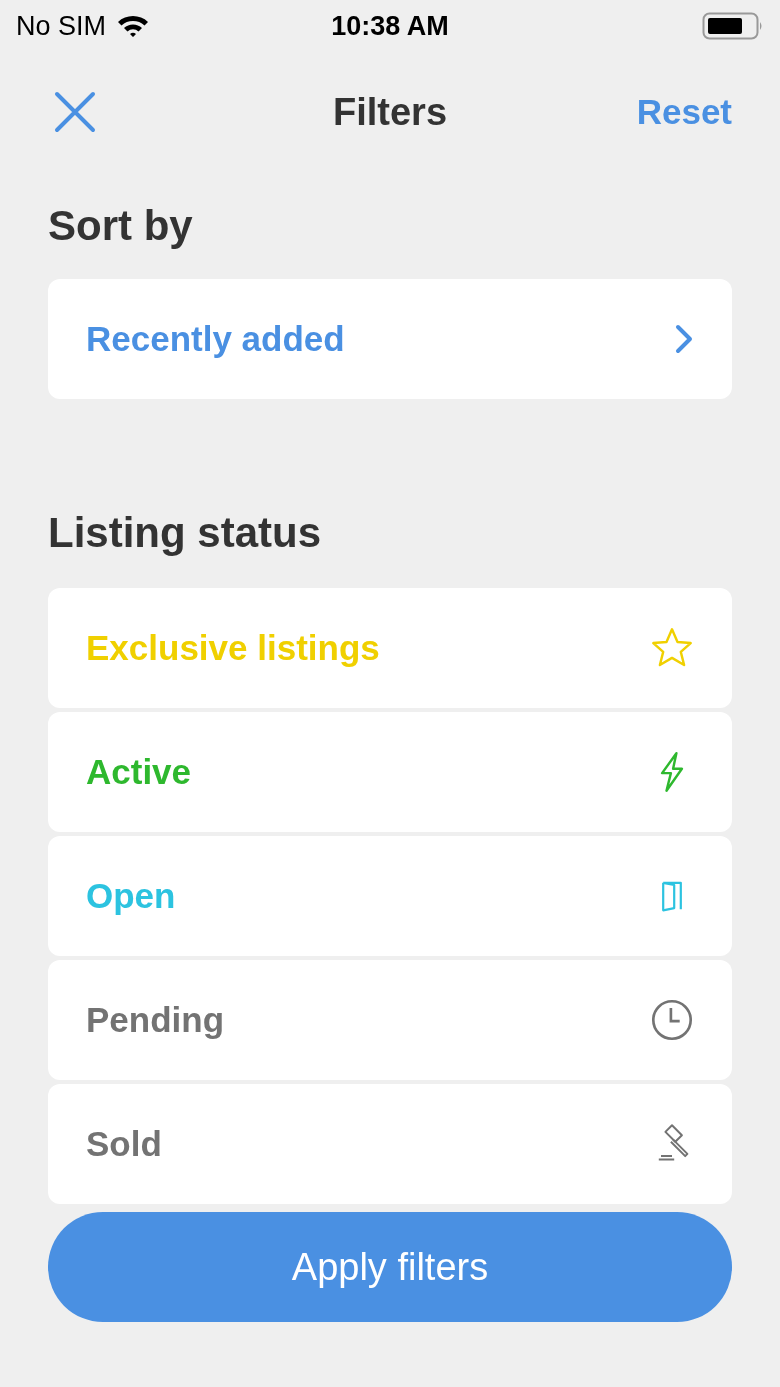 This screenshot has width=780, height=1387. Describe the element at coordinates (61, 26) in the screenshot. I see `carrier-name: No SIM` at that location.